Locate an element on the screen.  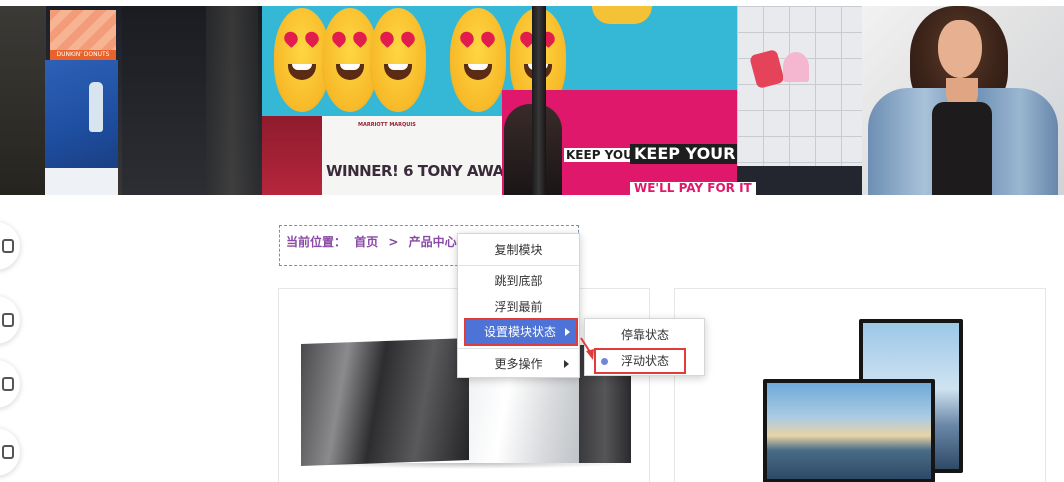
banner-model is located at coordinates (963, 100).